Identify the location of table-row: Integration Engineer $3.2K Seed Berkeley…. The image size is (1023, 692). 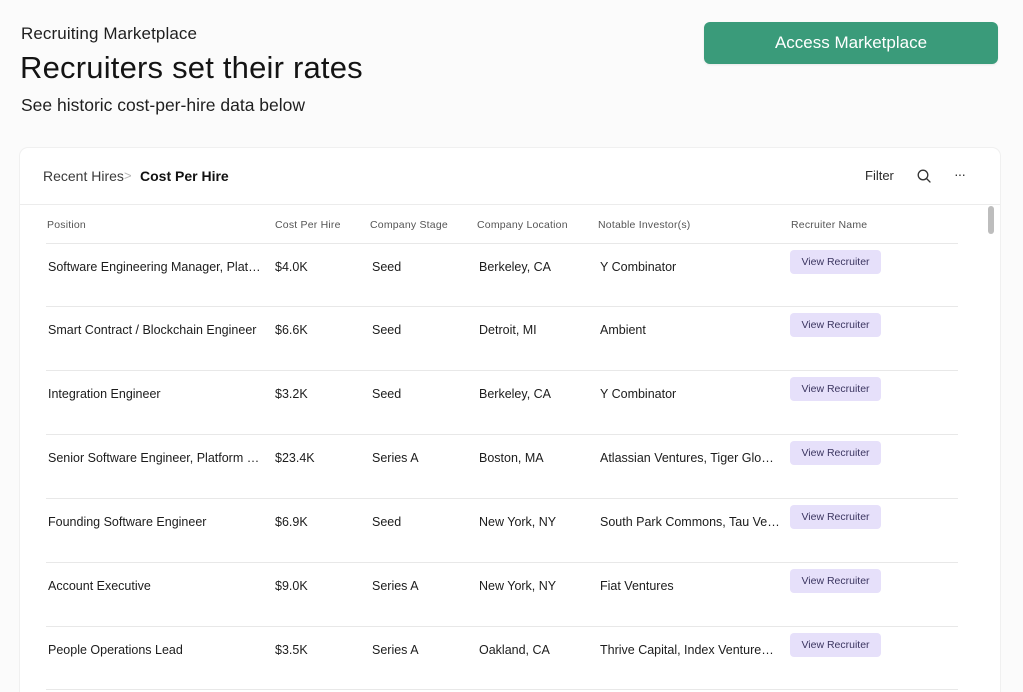
(510, 402).